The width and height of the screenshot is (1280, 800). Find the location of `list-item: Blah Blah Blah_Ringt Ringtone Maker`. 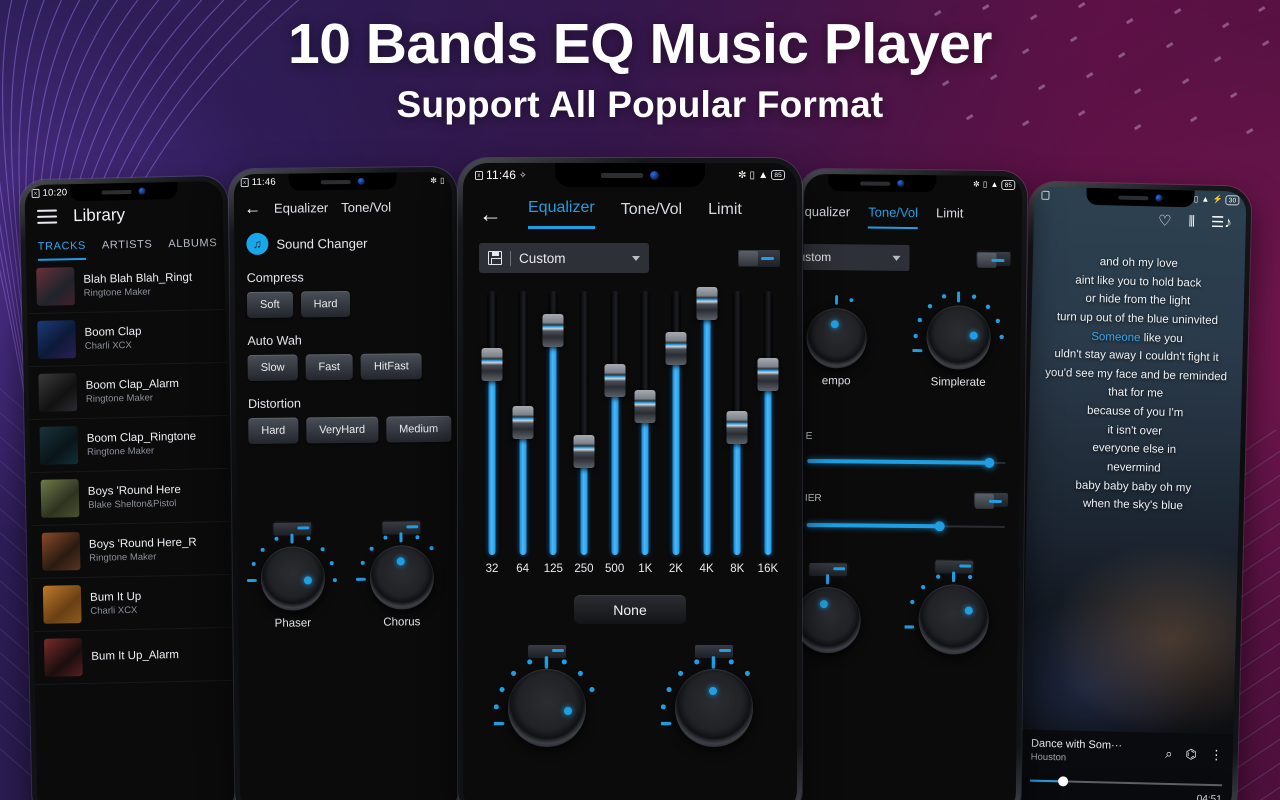

list-item: Blah Blah Blah_Ringt Ringtone Maker is located at coordinates (126, 285).